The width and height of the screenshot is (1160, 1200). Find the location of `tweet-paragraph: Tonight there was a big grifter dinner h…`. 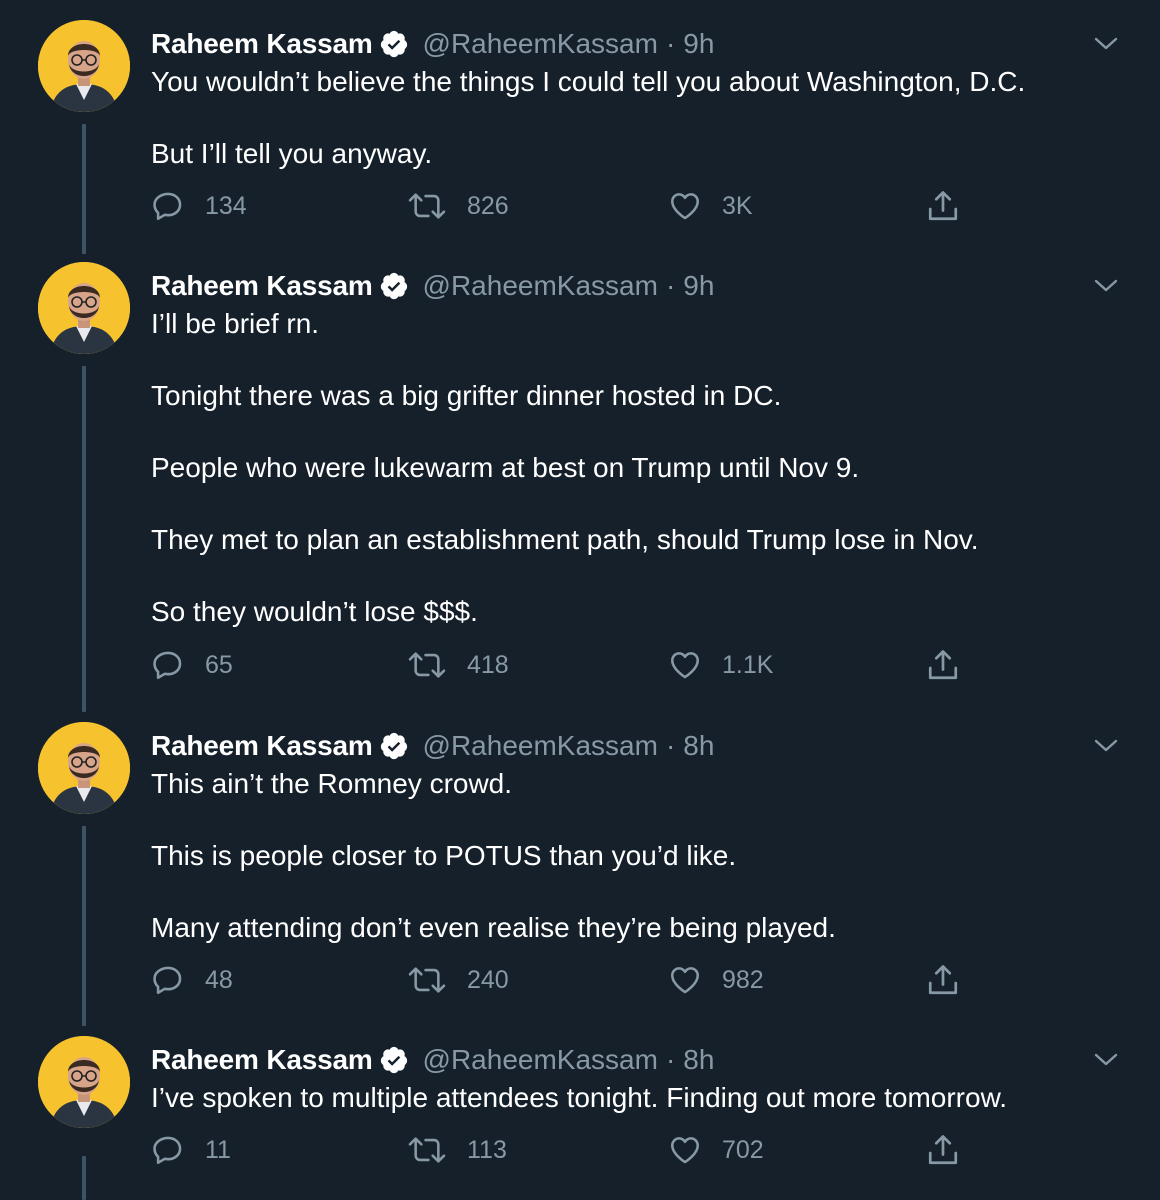

tweet-paragraph: Tonight there was a big grifter dinner h… is located at coordinates (466, 395).